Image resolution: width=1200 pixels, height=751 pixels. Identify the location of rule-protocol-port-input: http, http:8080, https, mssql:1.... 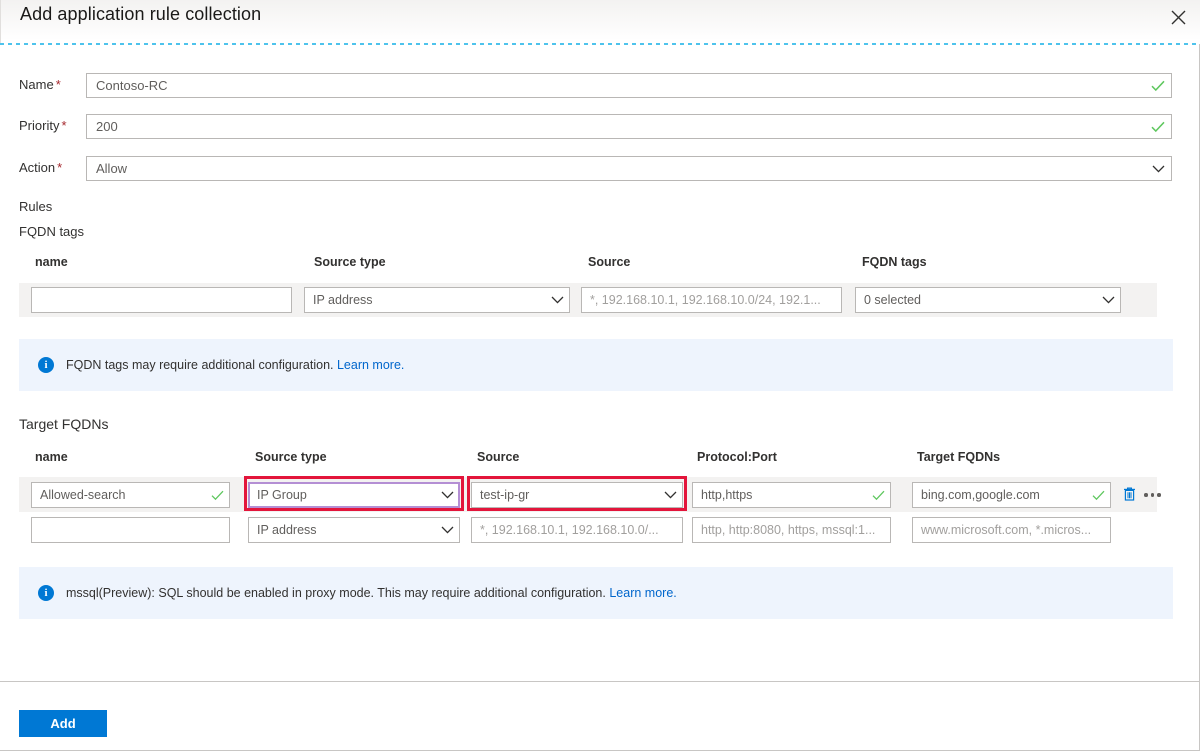
(791, 530).